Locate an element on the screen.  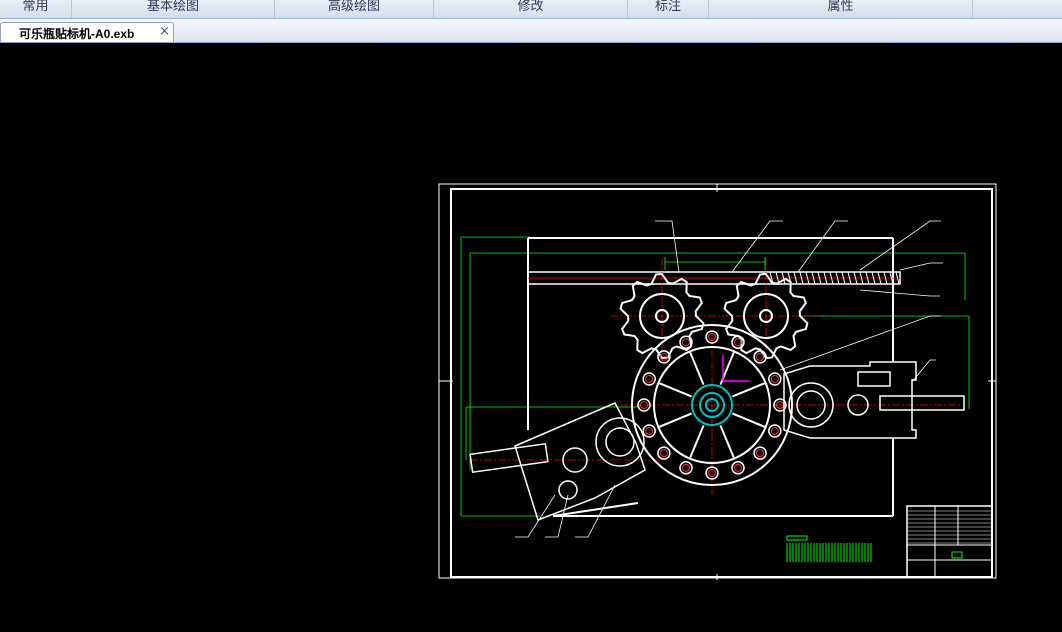
ribbon-filler is located at coordinates (1017, 9).